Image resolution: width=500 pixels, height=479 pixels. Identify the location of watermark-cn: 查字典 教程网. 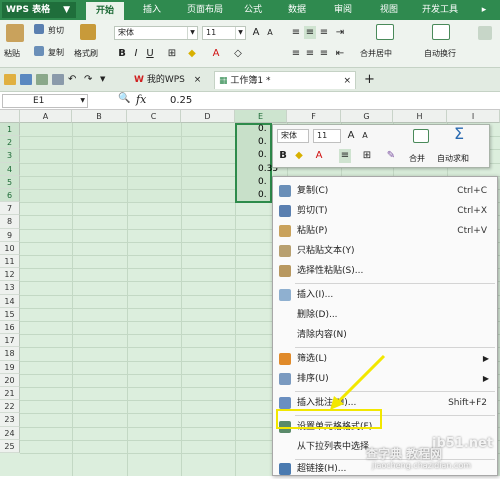
(404, 454).